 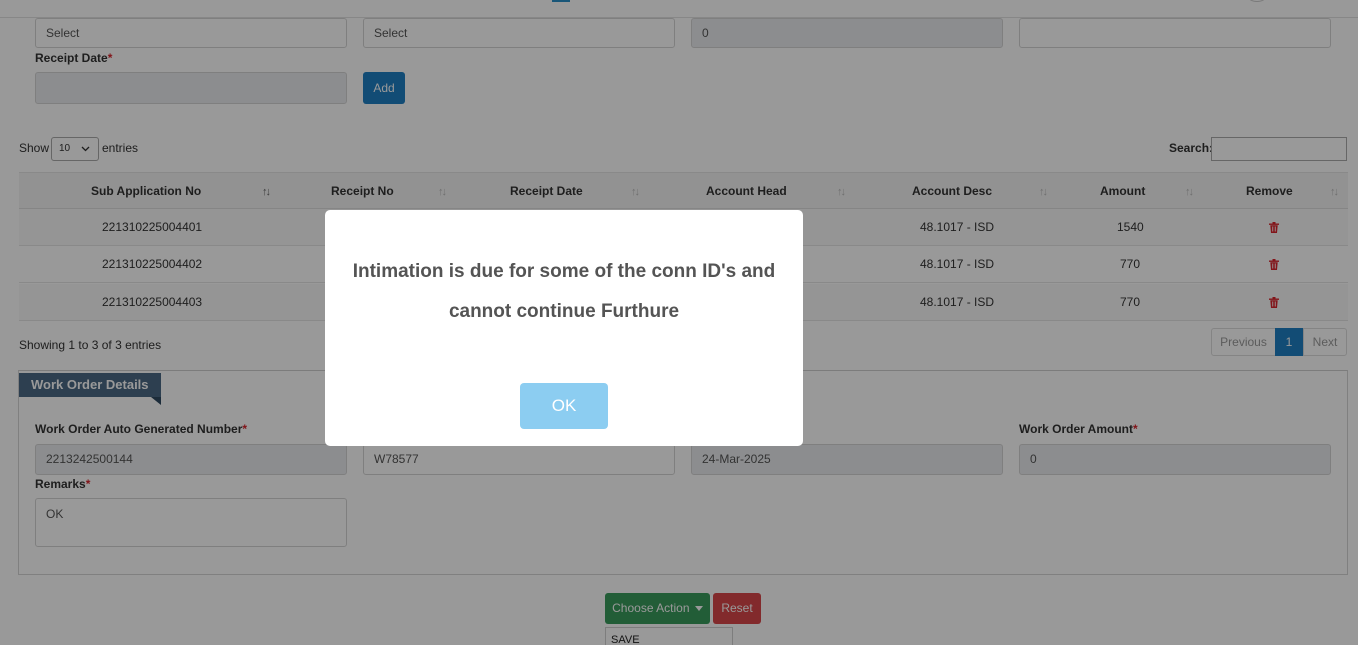 What do you see at coordinates (564, 311) in the screenshot?
I see `alert-message-line-2: cannot continue Furthure` at bounding box center [564, 311].